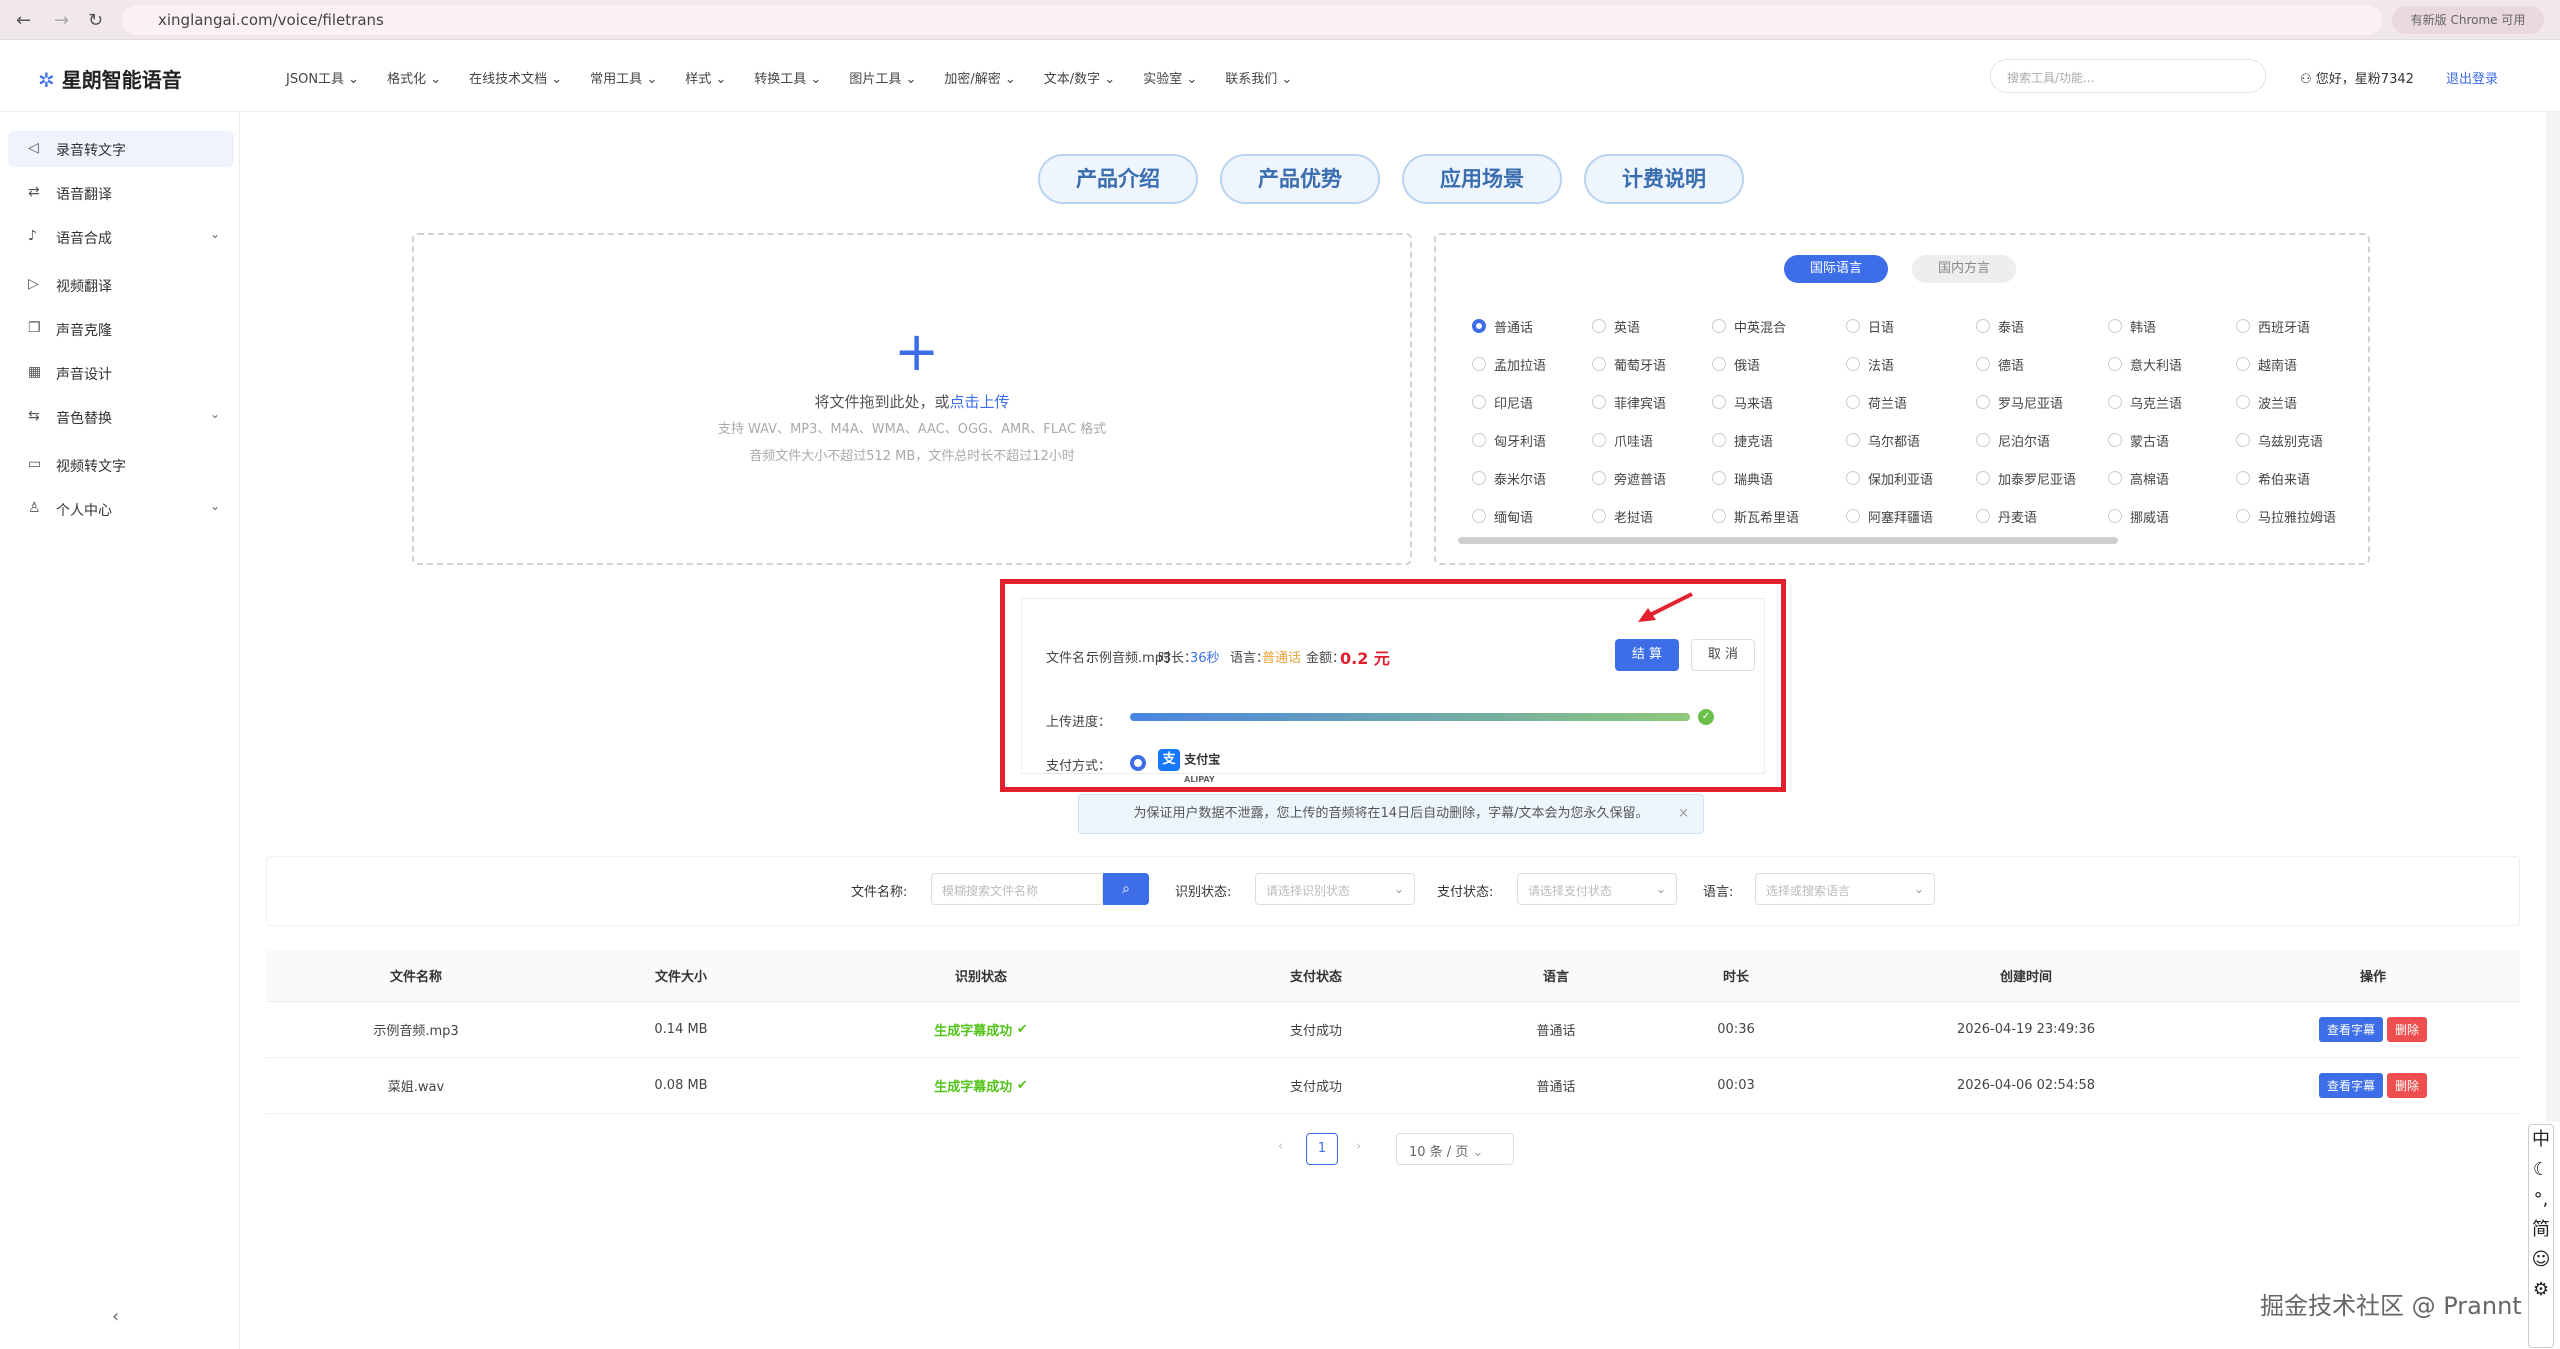 Image resolution: width=2560 pixels, height=1349 pixels. Describe the element at coordinates (1723, 655) in the screenshot. I see `cancel-button: 取 消` at that location.